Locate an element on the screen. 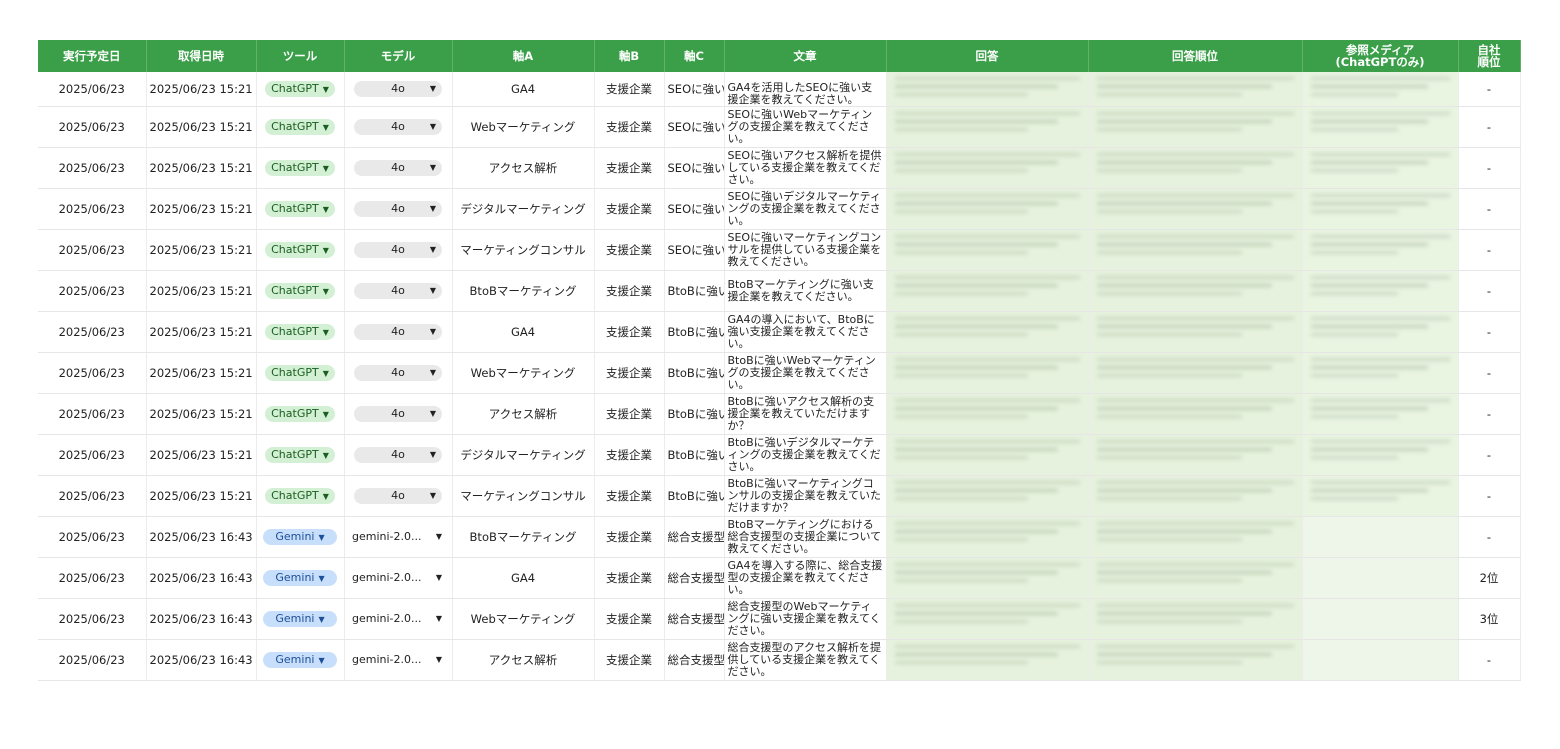 This screenshot has height=749, width=1560. prompt-text-cell: BtoBに強いデジタルマーケティングの支援企業を教えてください。 is located at coordinates (805, 455).